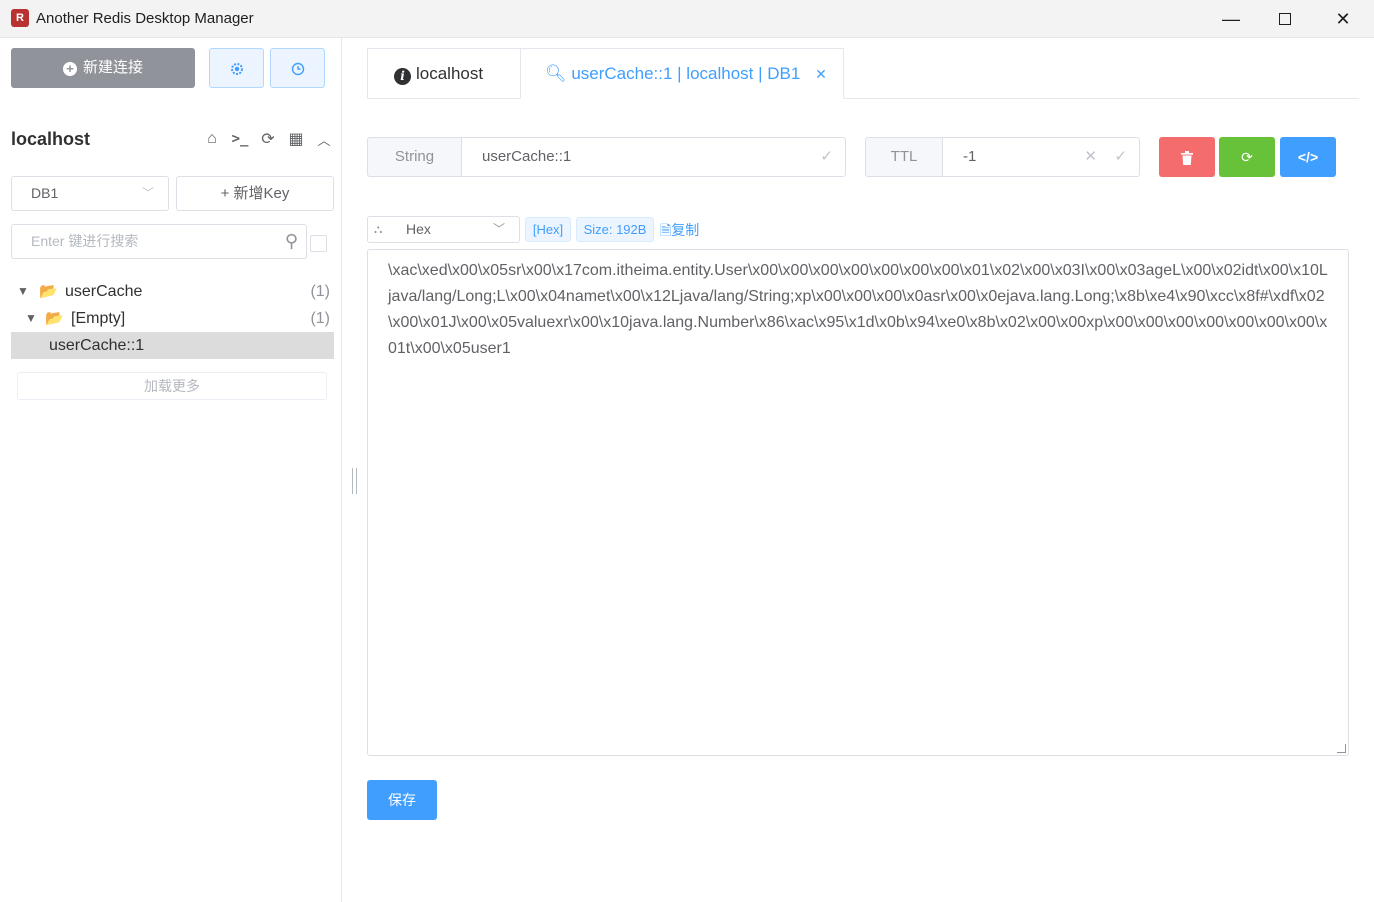 The height and width of the screenshot is (902, 1374). I want to click on connection-actions: ⌂ >_ ⟳ ▦ ︿, so click(268, 139).